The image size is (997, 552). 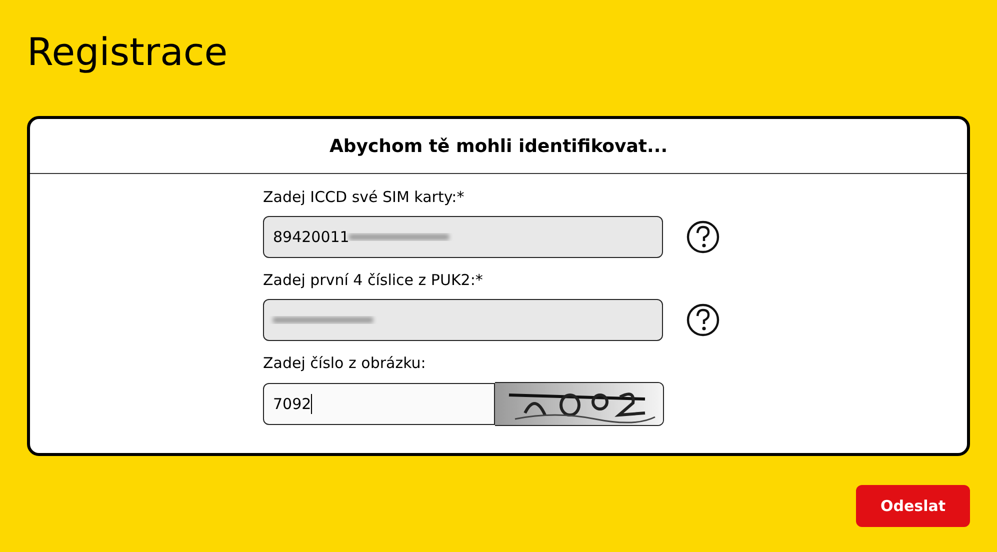 I want to click on submit-button: Odeslat, so click(x=913, y=506).